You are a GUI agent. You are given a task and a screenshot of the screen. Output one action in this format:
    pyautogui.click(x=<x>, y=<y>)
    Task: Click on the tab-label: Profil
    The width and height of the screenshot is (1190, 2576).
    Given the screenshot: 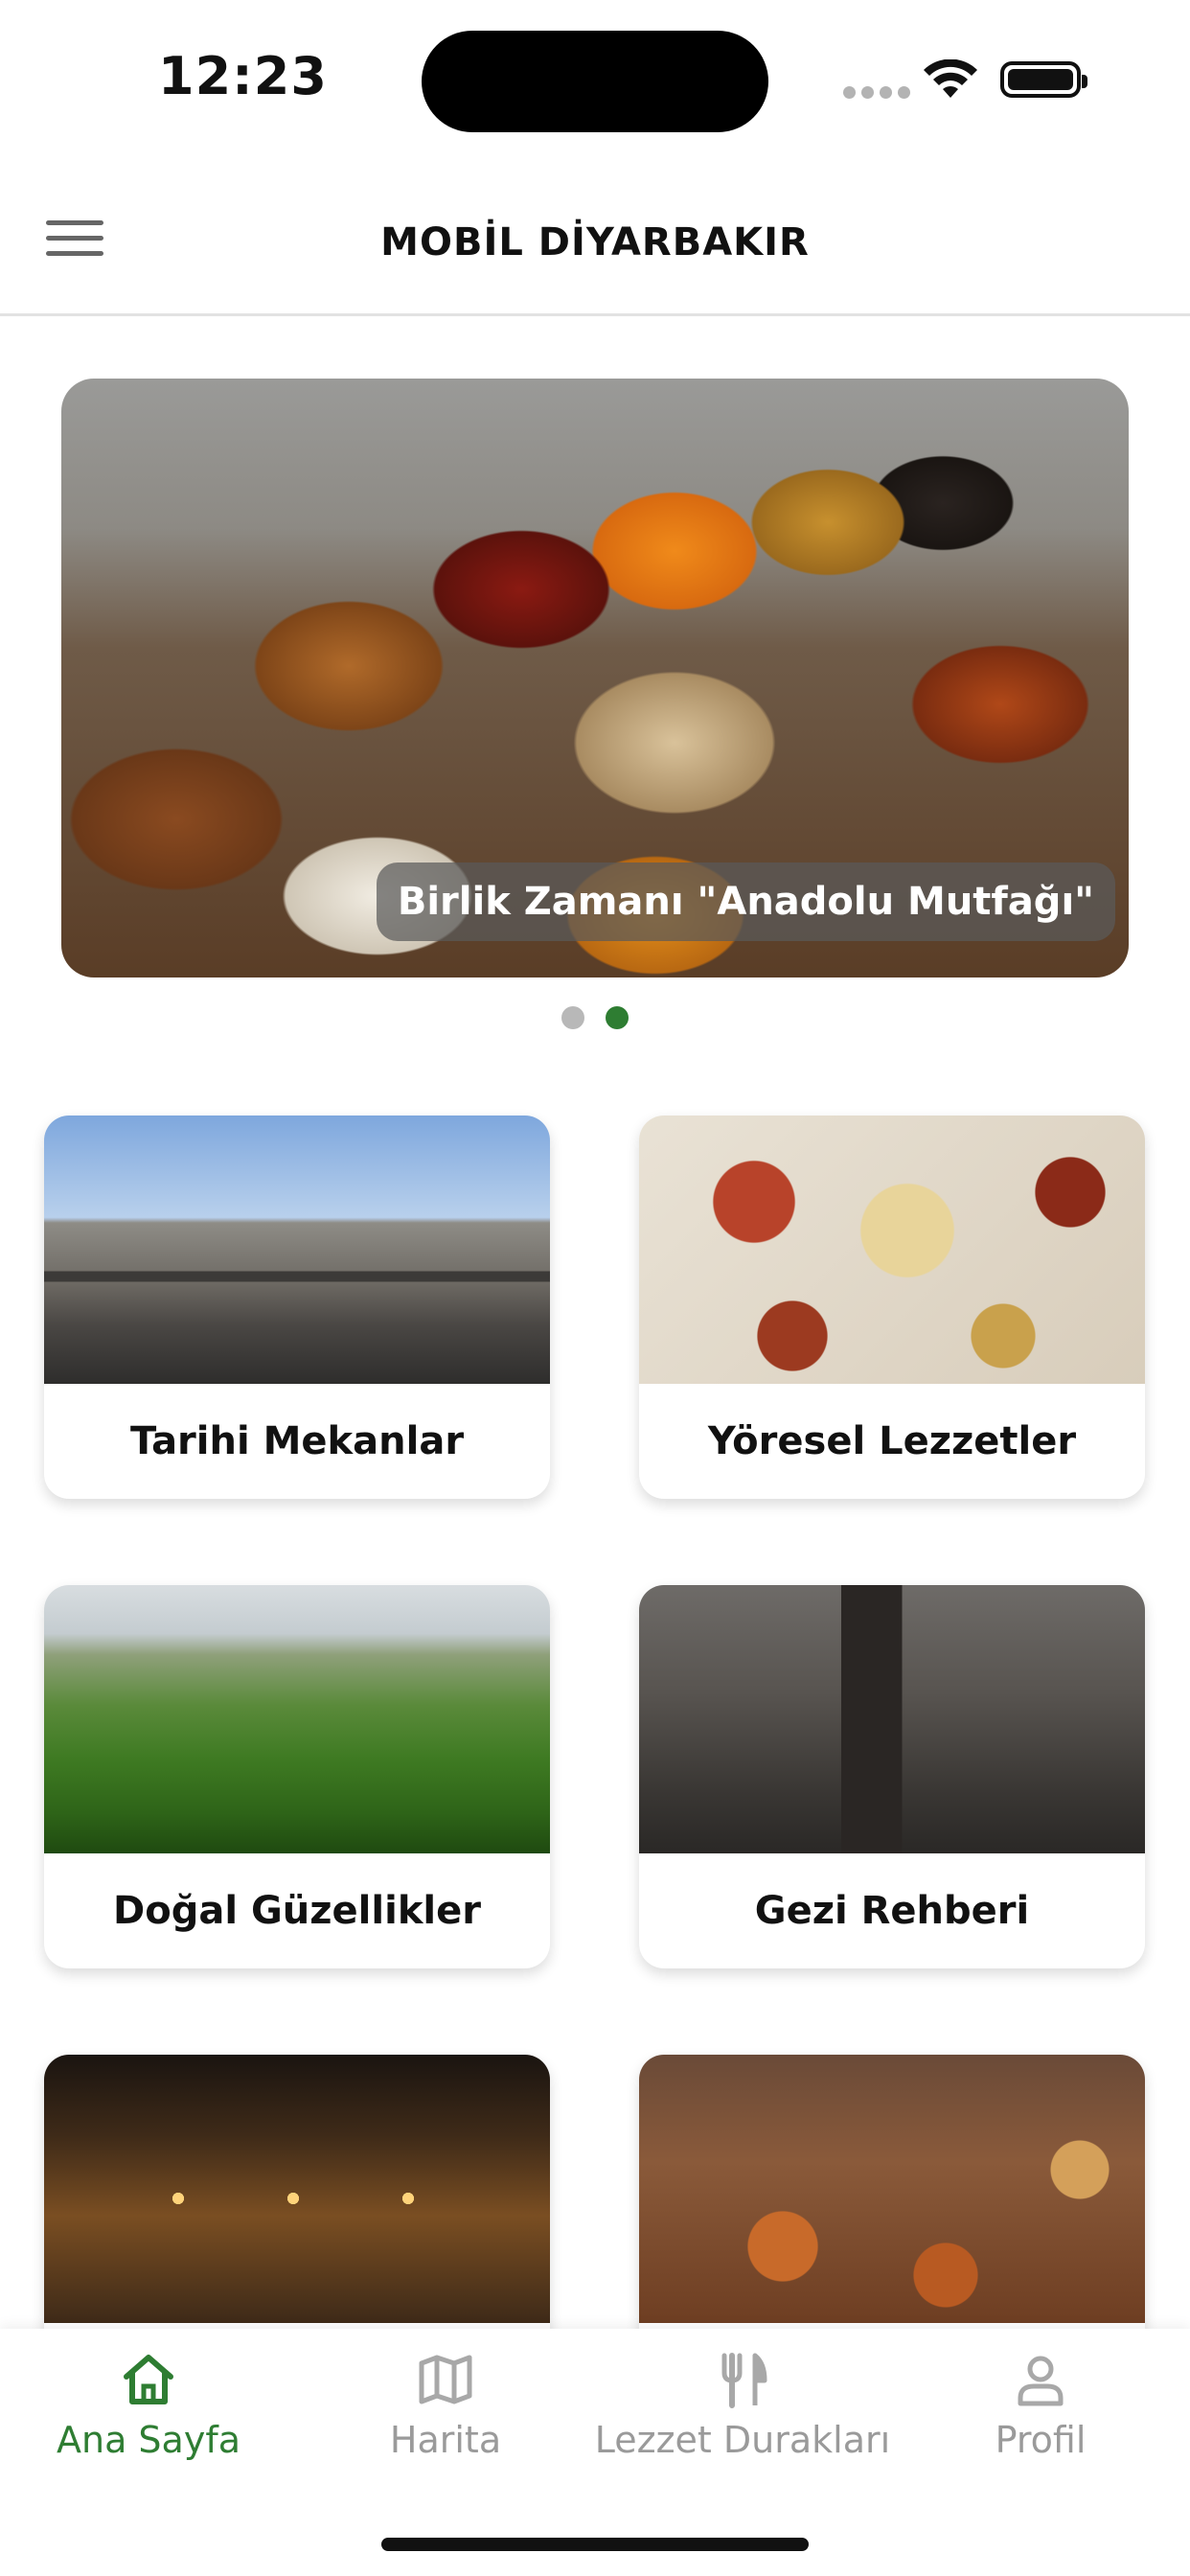 What is the action you would take?
    pyautogui.click(x=1041, y=2440)
    